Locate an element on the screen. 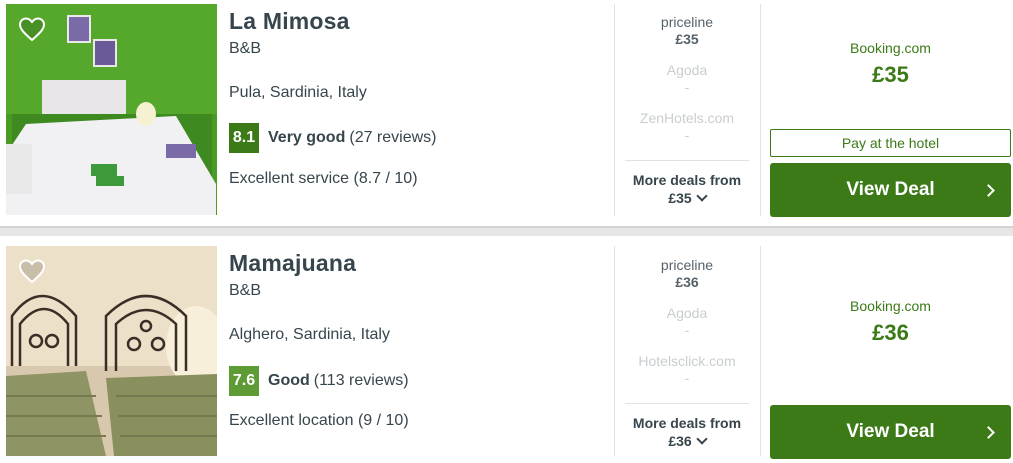 This screenshot has width=1013, height=463. review-count: (113 reviews) is located at coordinates (361, 380).